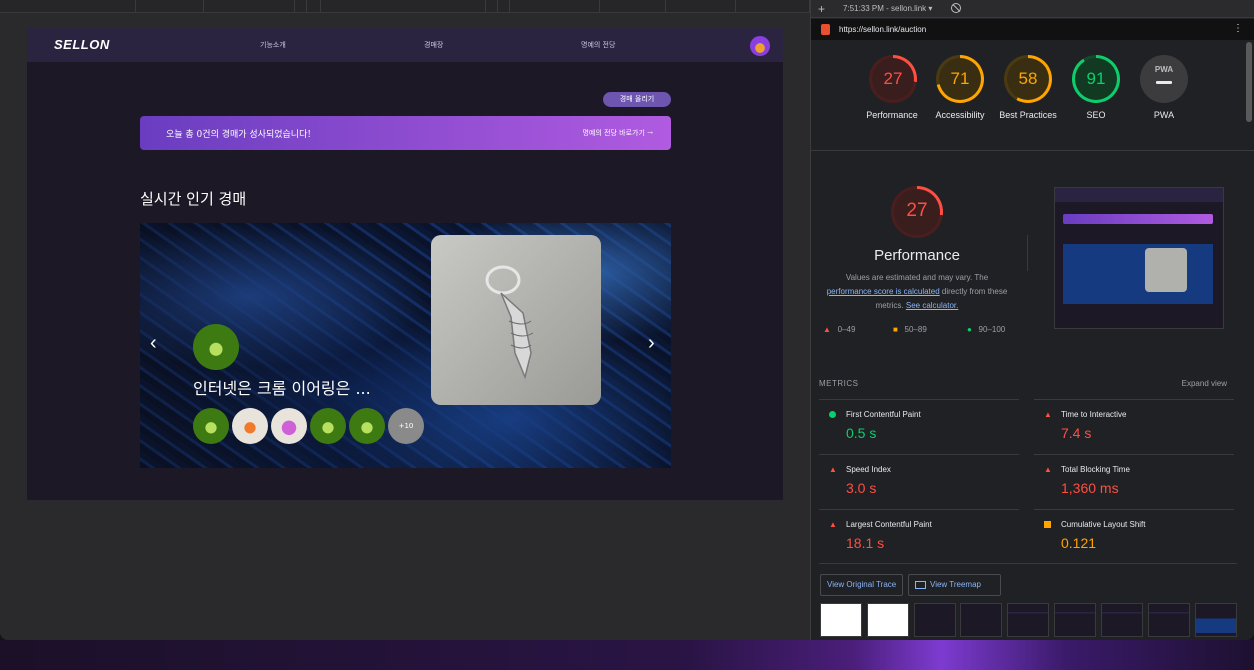 This screenshot has height=670, width=1254. I want to click on seo-label: SEO, so click(1096, 115).